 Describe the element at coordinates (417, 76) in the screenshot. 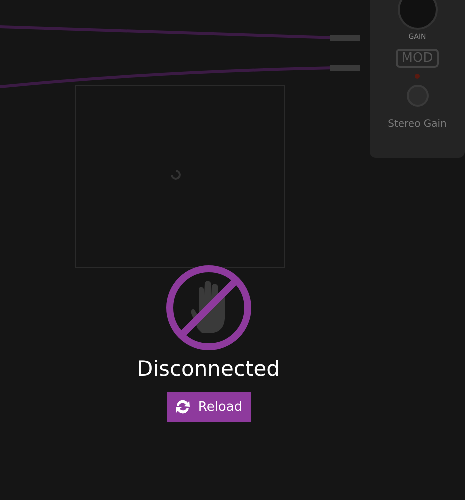

I see `led-icon` at that location.